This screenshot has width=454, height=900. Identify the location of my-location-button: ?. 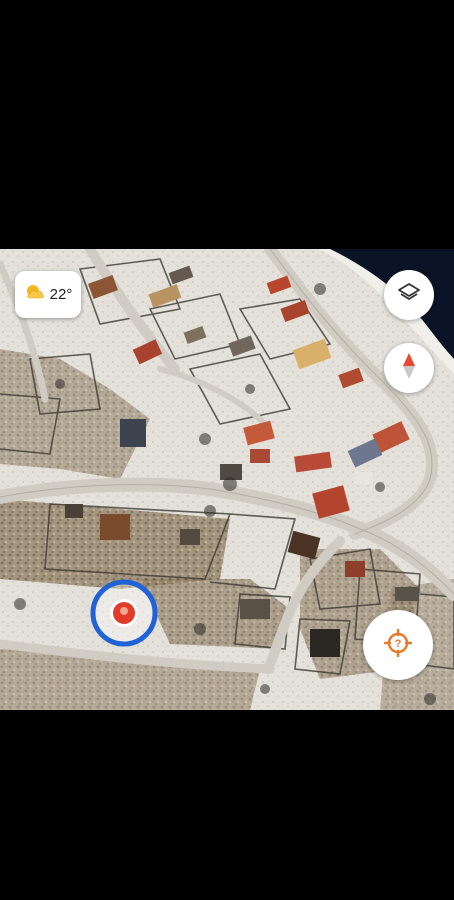
(398, 645).